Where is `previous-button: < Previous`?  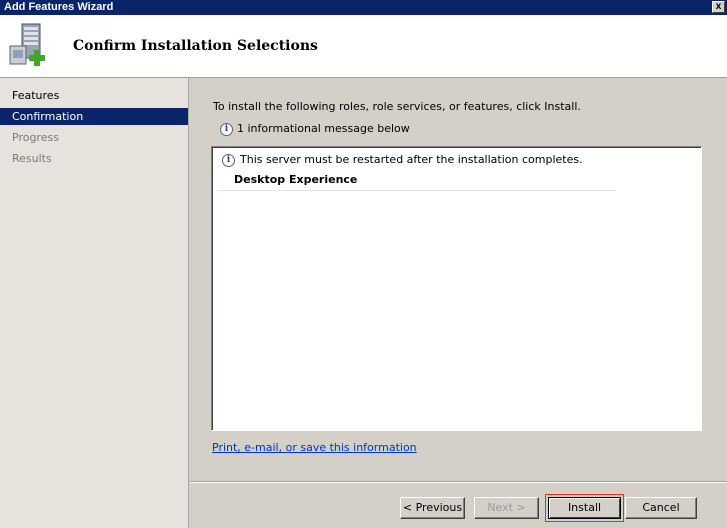
previous-button: < Previous is located at coordinates (432, 508).